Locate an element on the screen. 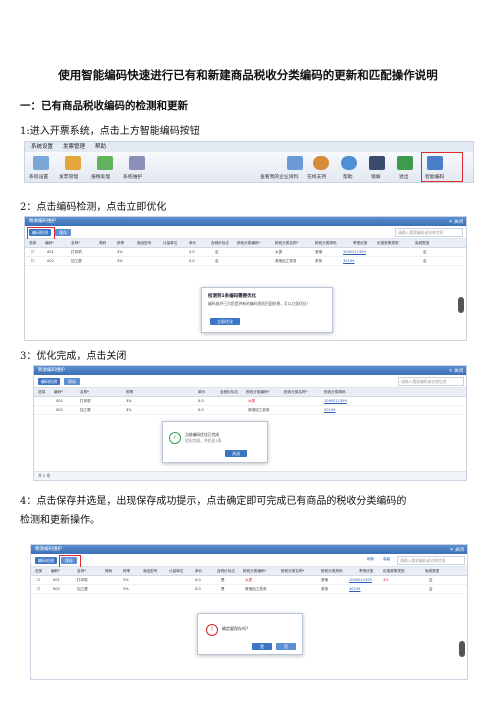  row-policy: 3% is located at coordinates (386, 580).